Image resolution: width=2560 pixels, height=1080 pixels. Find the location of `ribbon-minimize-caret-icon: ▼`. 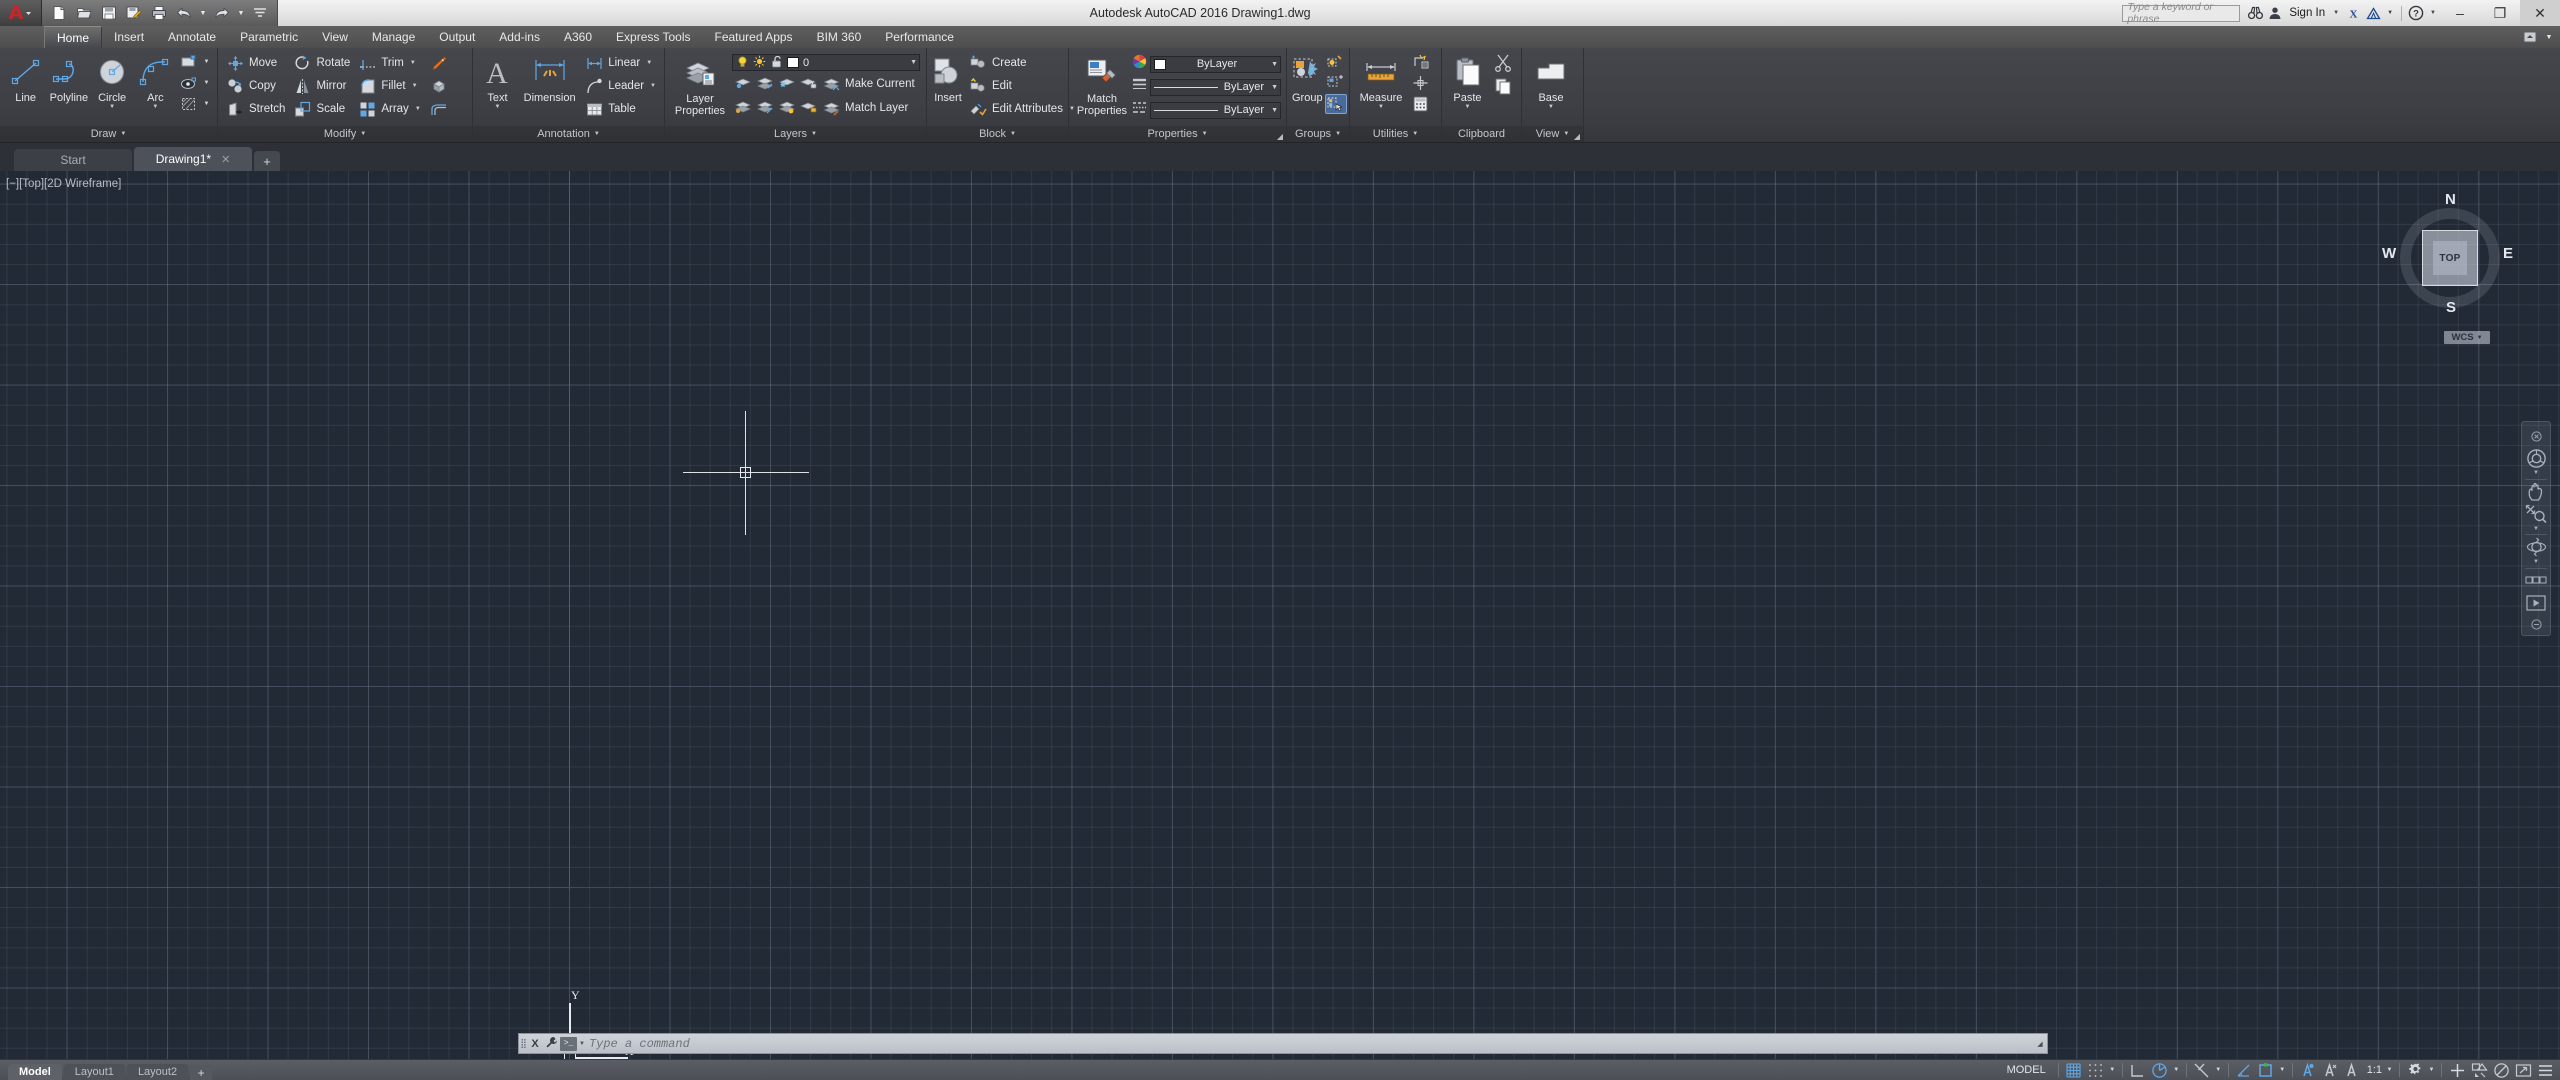

ribbon-minimize-caret-icon: ▼ is located at coordinates (2549, 37).